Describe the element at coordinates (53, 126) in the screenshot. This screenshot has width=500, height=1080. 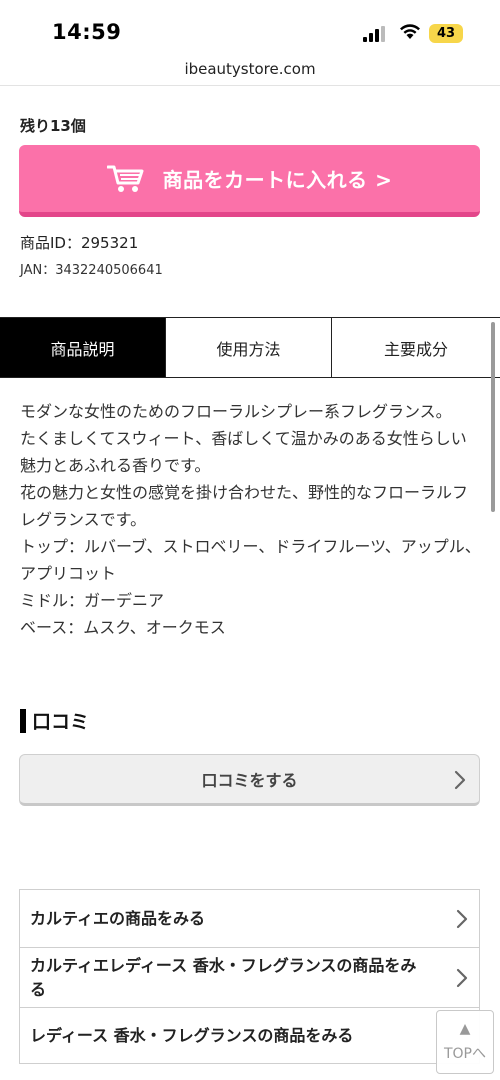
I see `stock-count: 残り13個` at that location.